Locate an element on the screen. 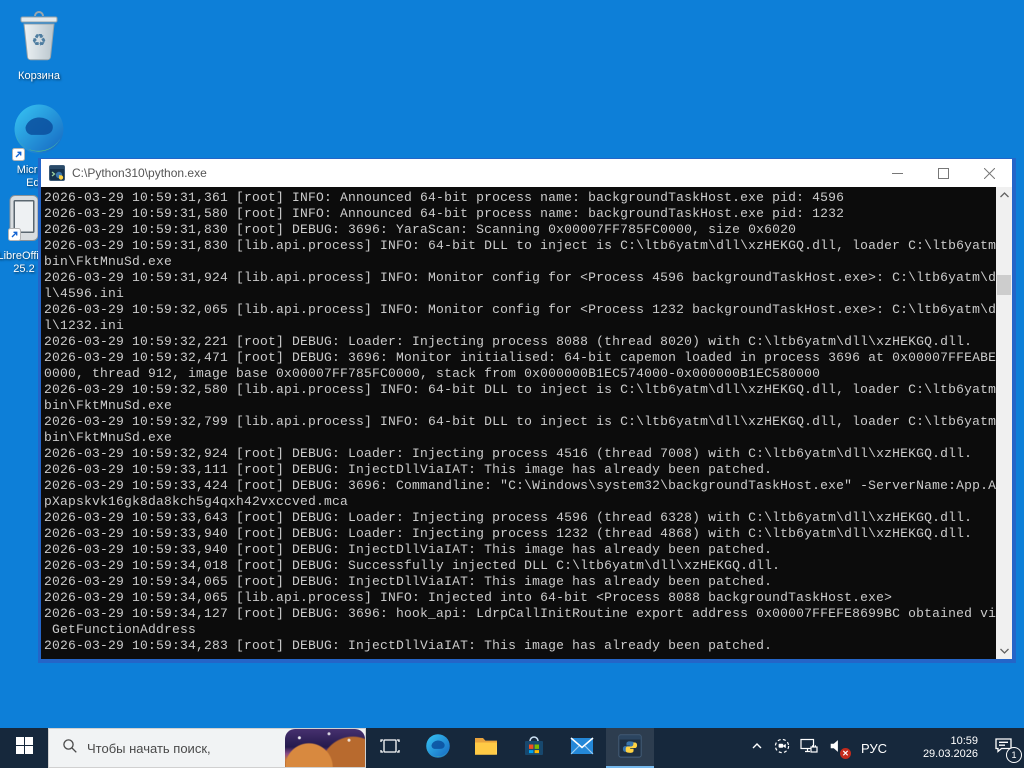 The height and width of the screenshot is (768, 1024). task-view-icon is located at coordinates (390, 748).